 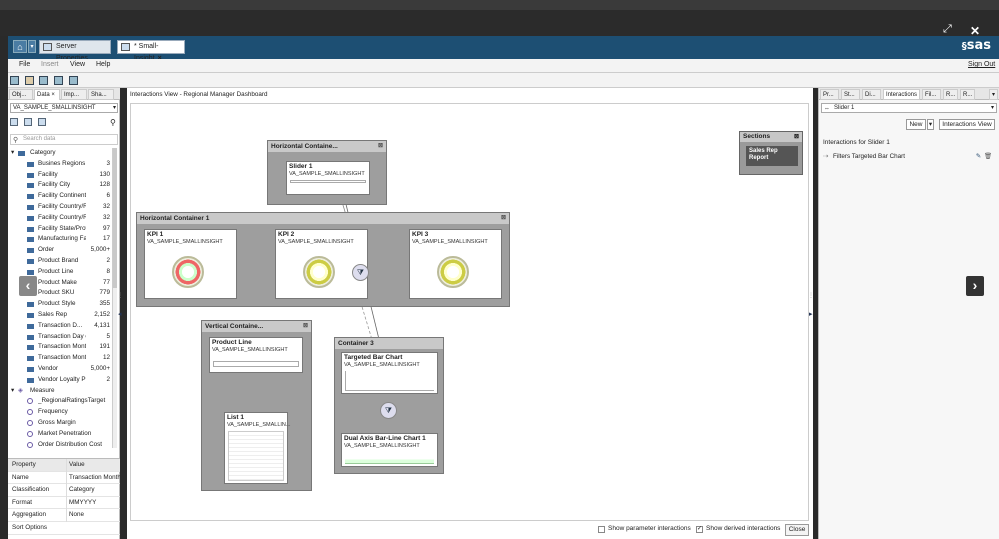 What do you see at coordinates (24, 64) in the screenshot?
I see `menu-file: File` at bounding box center [24, 64].